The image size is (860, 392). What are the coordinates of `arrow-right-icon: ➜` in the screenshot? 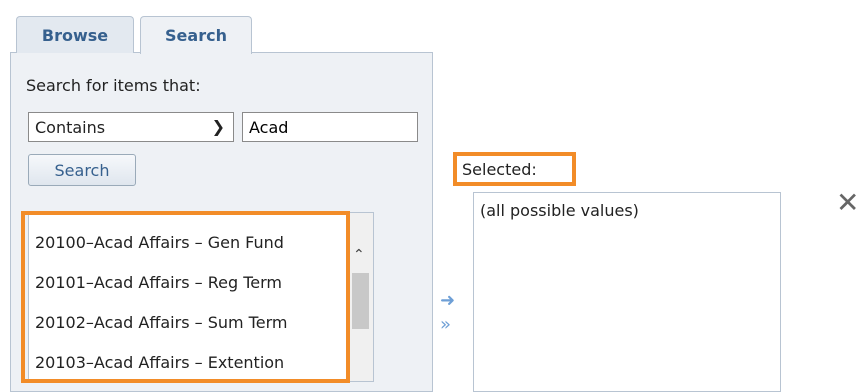 It's located at (447, 300).